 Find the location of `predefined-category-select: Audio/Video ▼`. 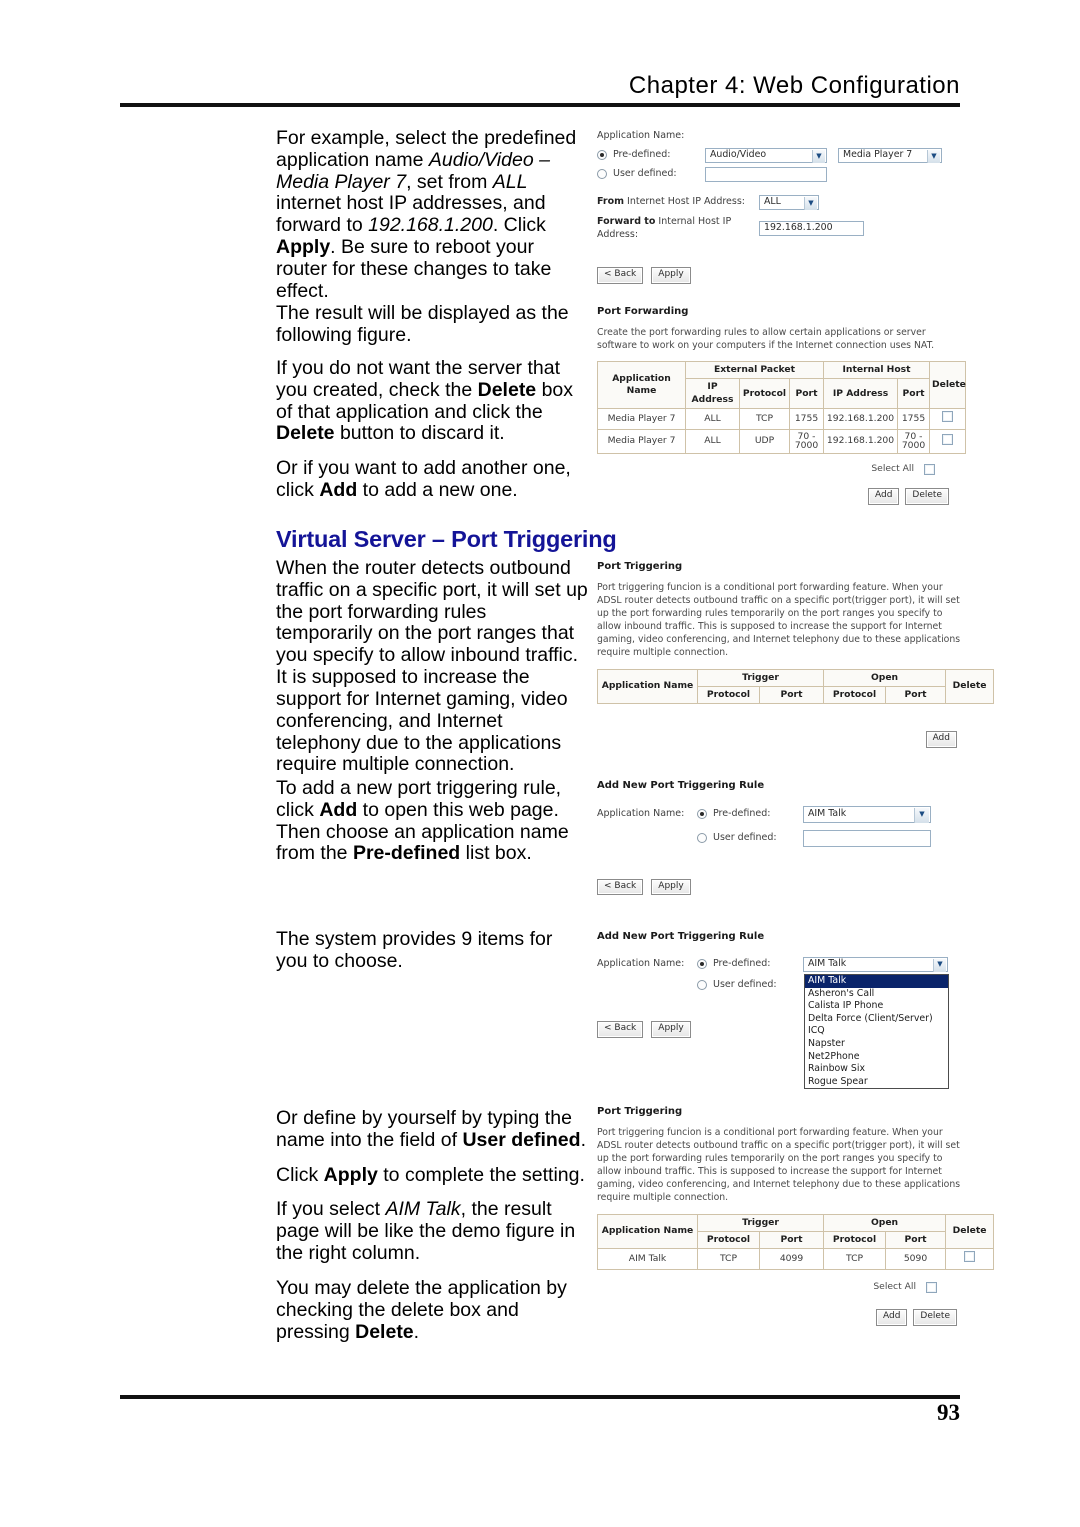

predefined-category-select: Audio/Video ▼ is located at coordinates (766, 155).